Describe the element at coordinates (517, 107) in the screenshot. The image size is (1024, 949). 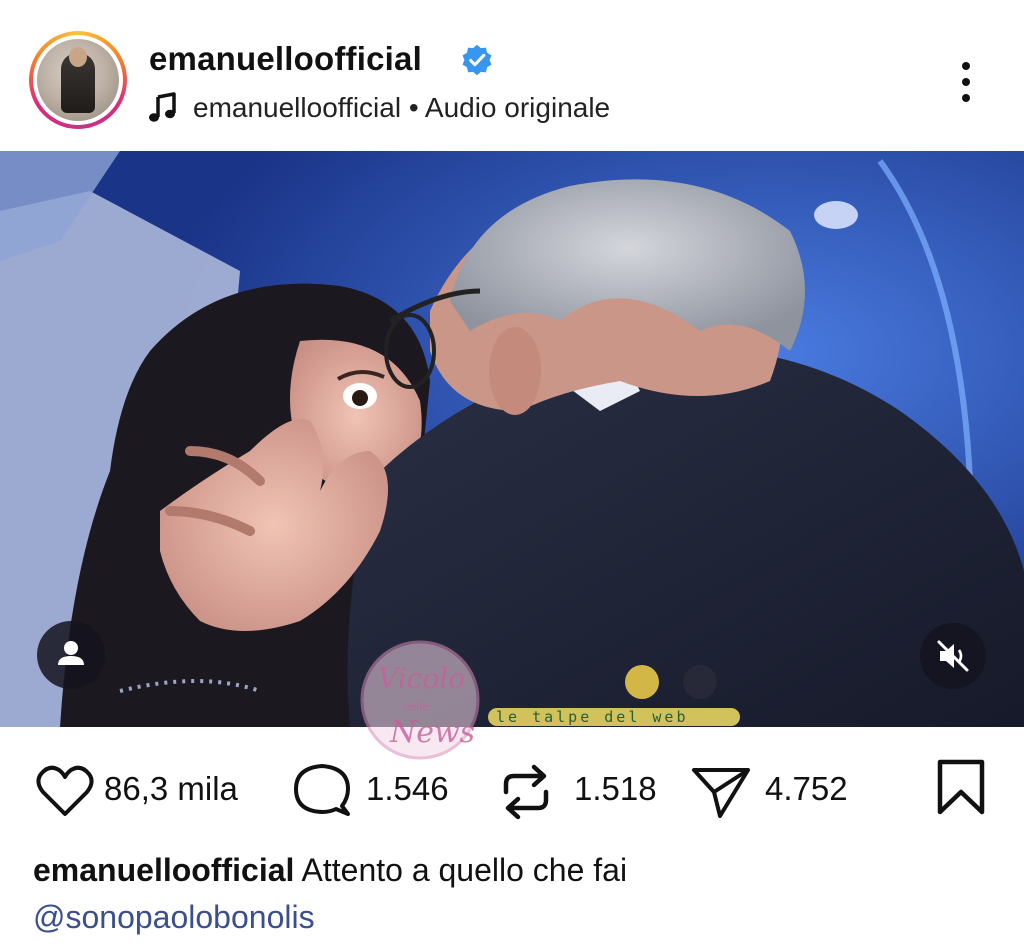
I see `audio-label: Audio originale` at that location.